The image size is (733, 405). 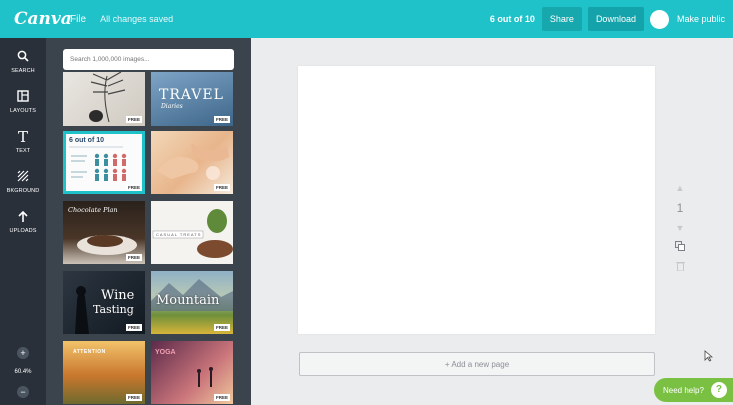 I want to click on thumb-holiday-feast: CASUAL TREATS, so click(x=192, y=232).